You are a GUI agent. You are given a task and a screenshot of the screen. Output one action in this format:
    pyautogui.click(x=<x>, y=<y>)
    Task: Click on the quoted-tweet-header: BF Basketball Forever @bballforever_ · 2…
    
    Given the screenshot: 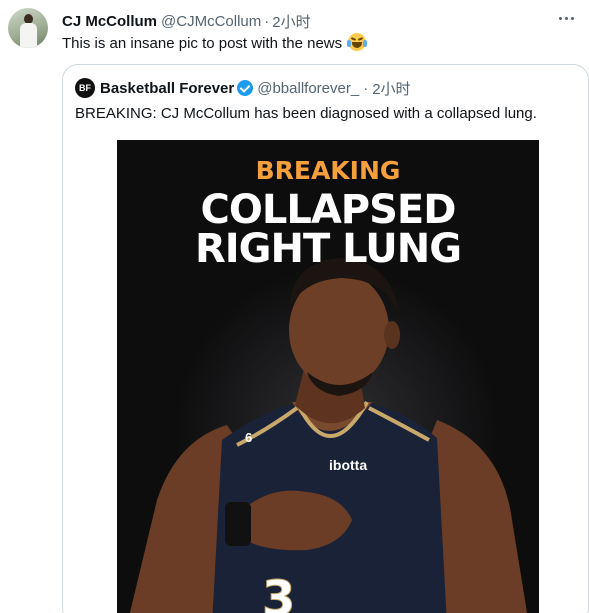 What is the action you would take?
    pyautogui.click(x=243, y=88)
    